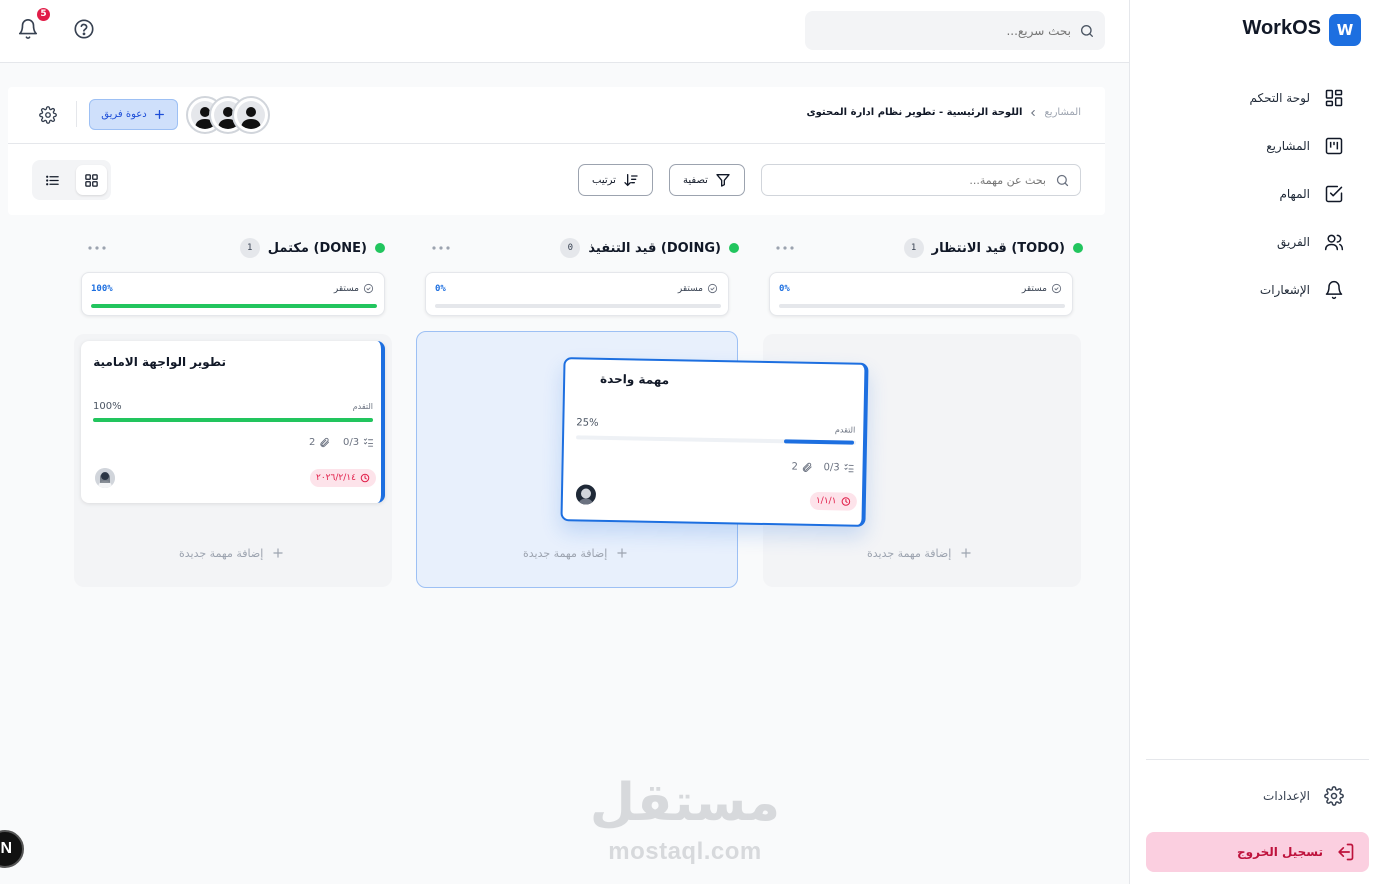 Image resolution: width=1374 pixels, height=884 pixels. Describe the element at coordinates (251, 118) in the screenshot. I see `user-silhouette-icon` at that location.